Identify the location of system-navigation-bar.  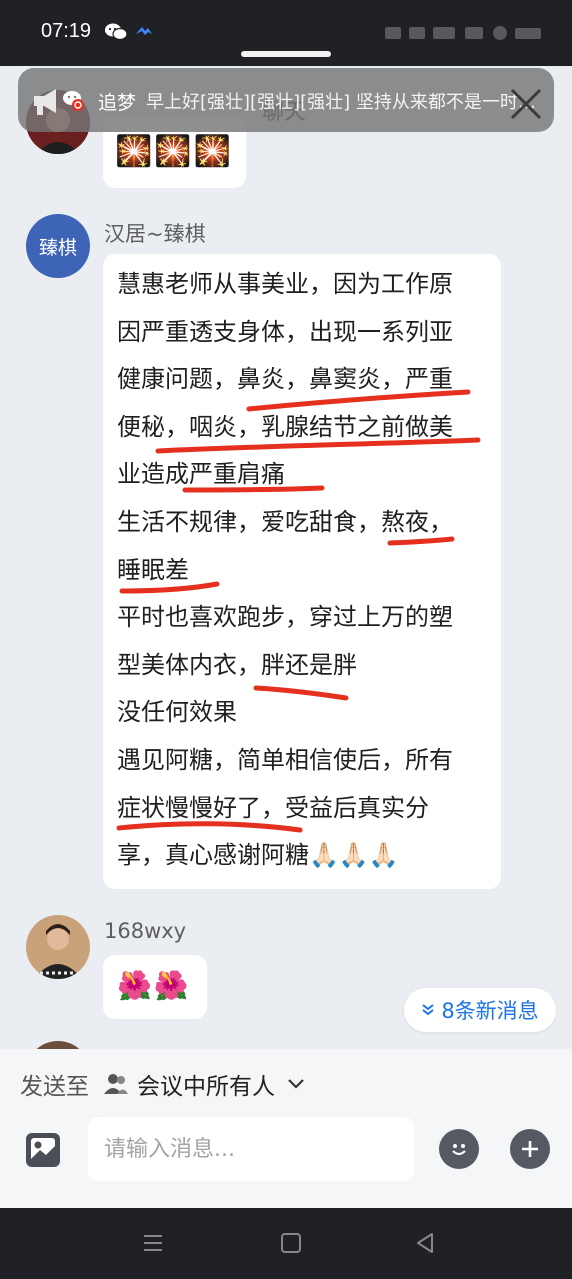
(286, 1243).